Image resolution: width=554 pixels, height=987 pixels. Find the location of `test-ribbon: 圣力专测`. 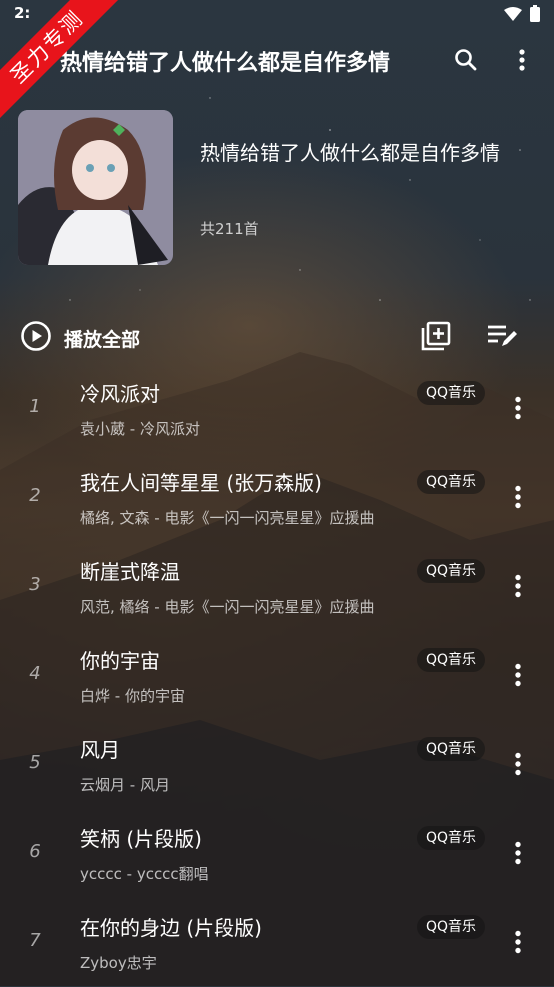

test-ribbon: 圣力专测 is located at coordinates (60, 60).